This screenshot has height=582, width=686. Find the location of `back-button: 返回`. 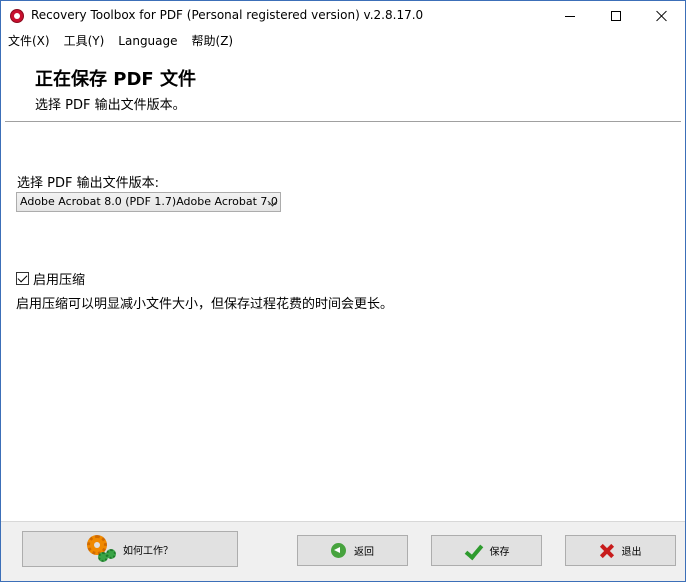

back-button: 返回 is located at coordinates (352, 550).